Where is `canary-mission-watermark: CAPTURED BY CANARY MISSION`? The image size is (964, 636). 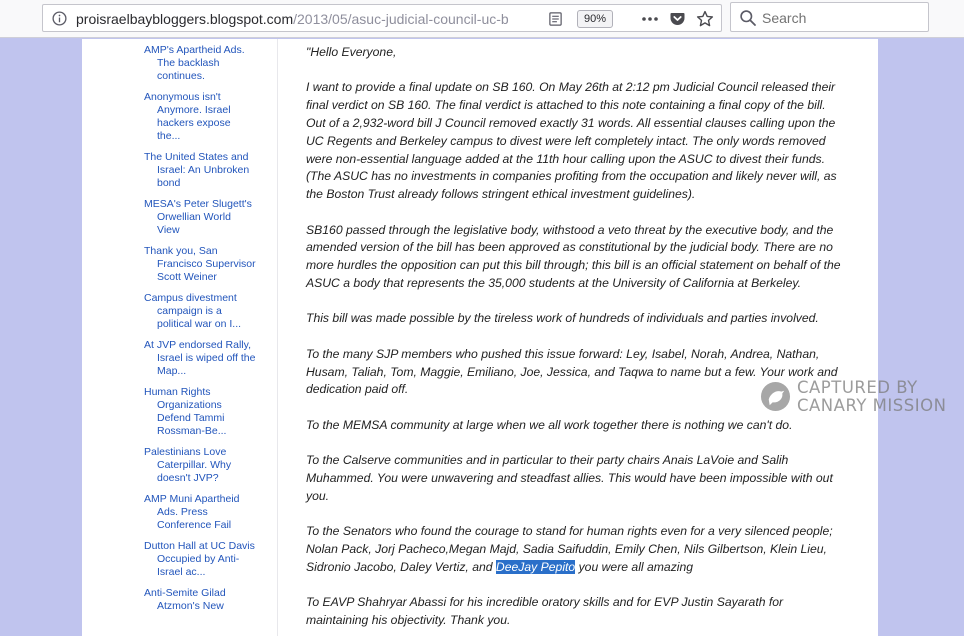
canary-mission-watermark: CAPTURED BY CANARY MISSION is located at coordinates (860, 398).